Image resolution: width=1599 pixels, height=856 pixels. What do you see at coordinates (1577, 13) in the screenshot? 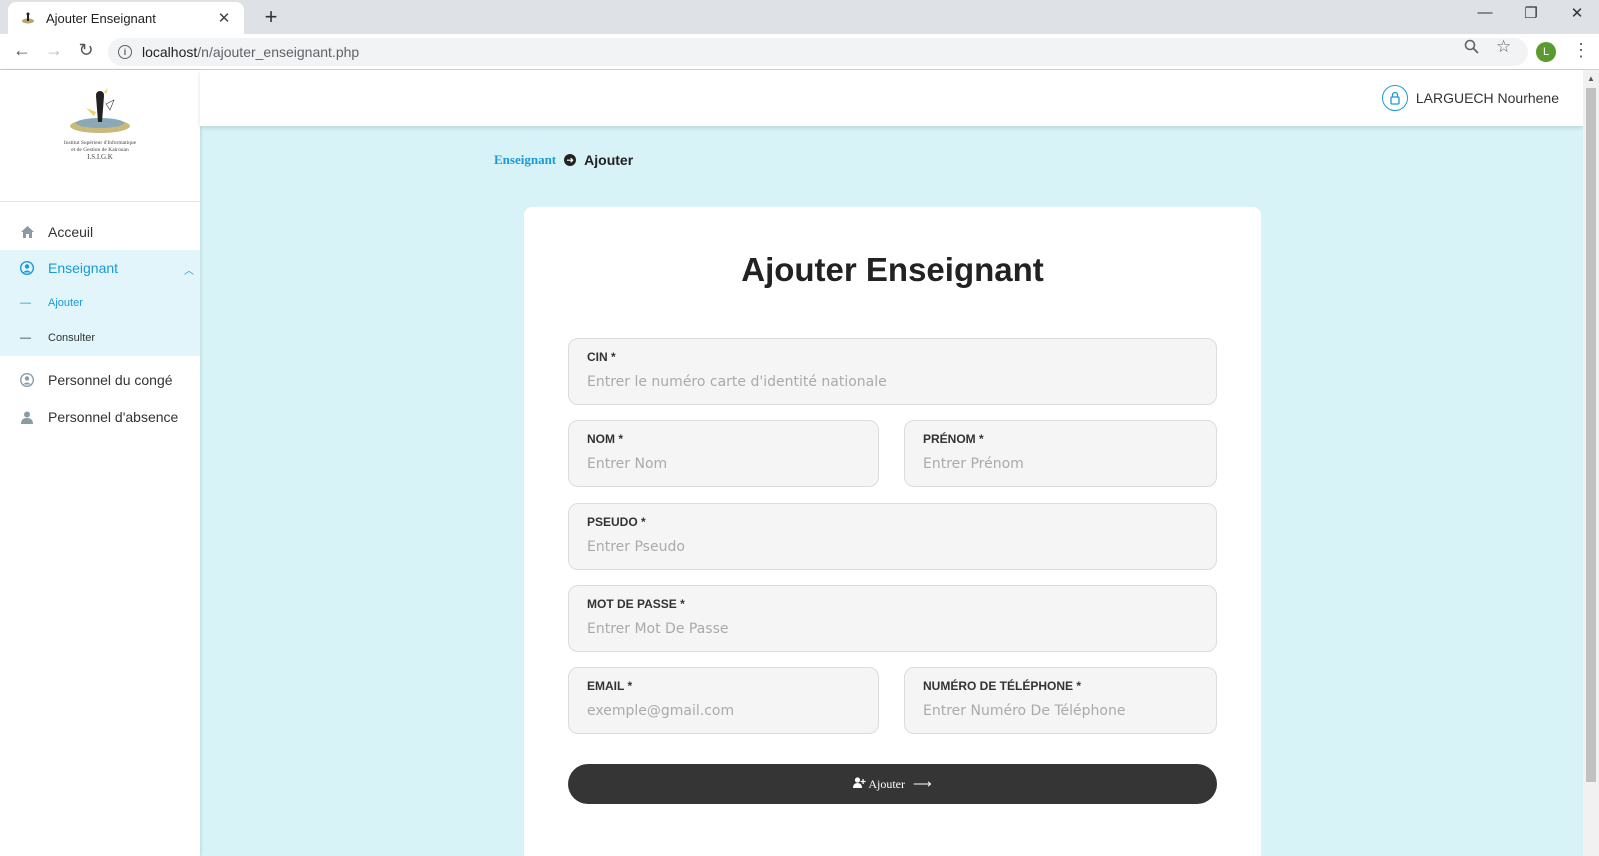
I see `window-close-icon: ✕` at bounding box center [1577, 13].